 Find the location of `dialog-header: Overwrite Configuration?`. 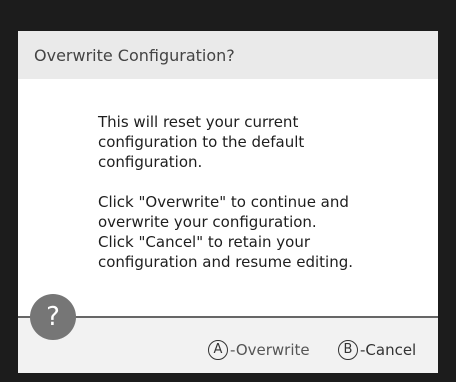

dialog-header: Overwrite Configuration? is located at coordinates (228, 55).